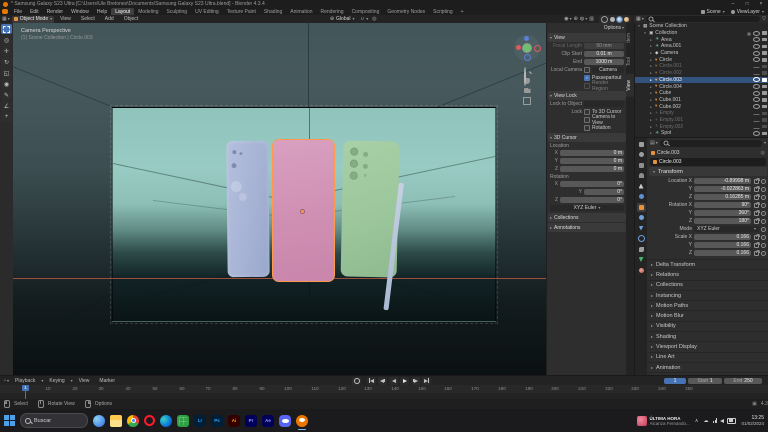 The image size is (768, 432). Describe the element at coordinates (5, 11) in the screenshot. I see `blender-menu-logo-icon` at that location.